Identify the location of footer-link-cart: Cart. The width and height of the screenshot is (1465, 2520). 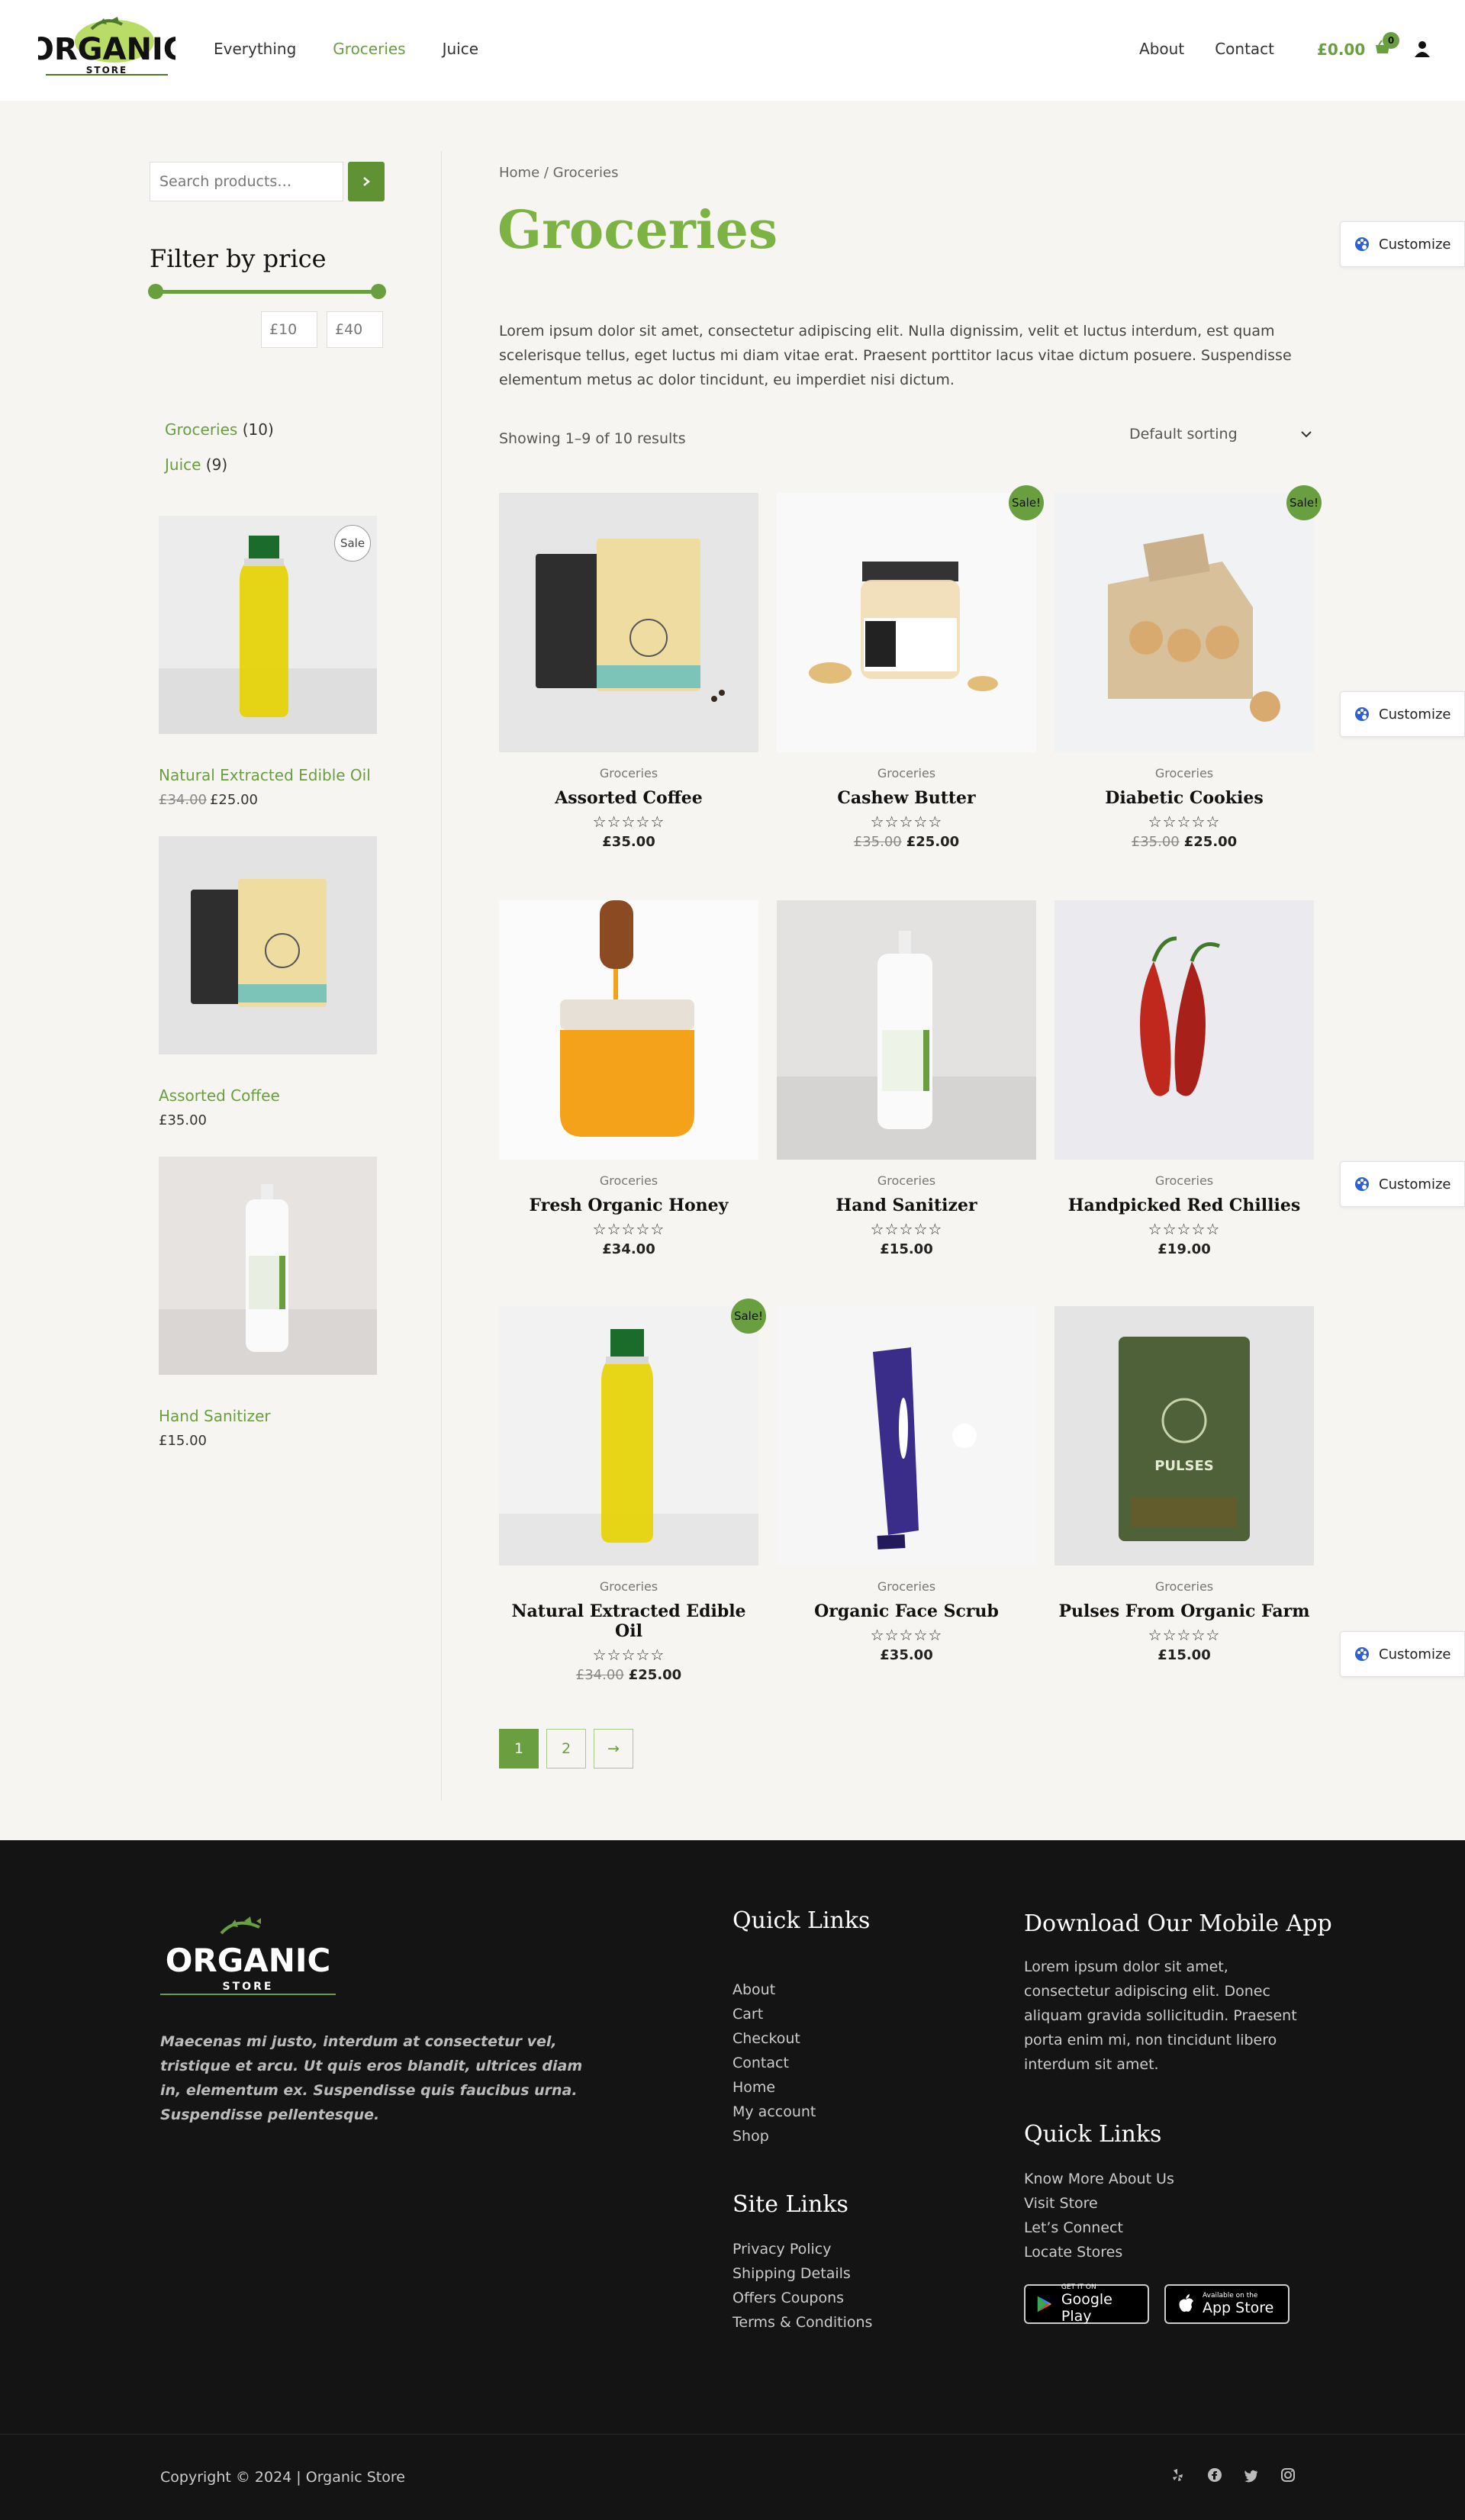
(774, 2014).